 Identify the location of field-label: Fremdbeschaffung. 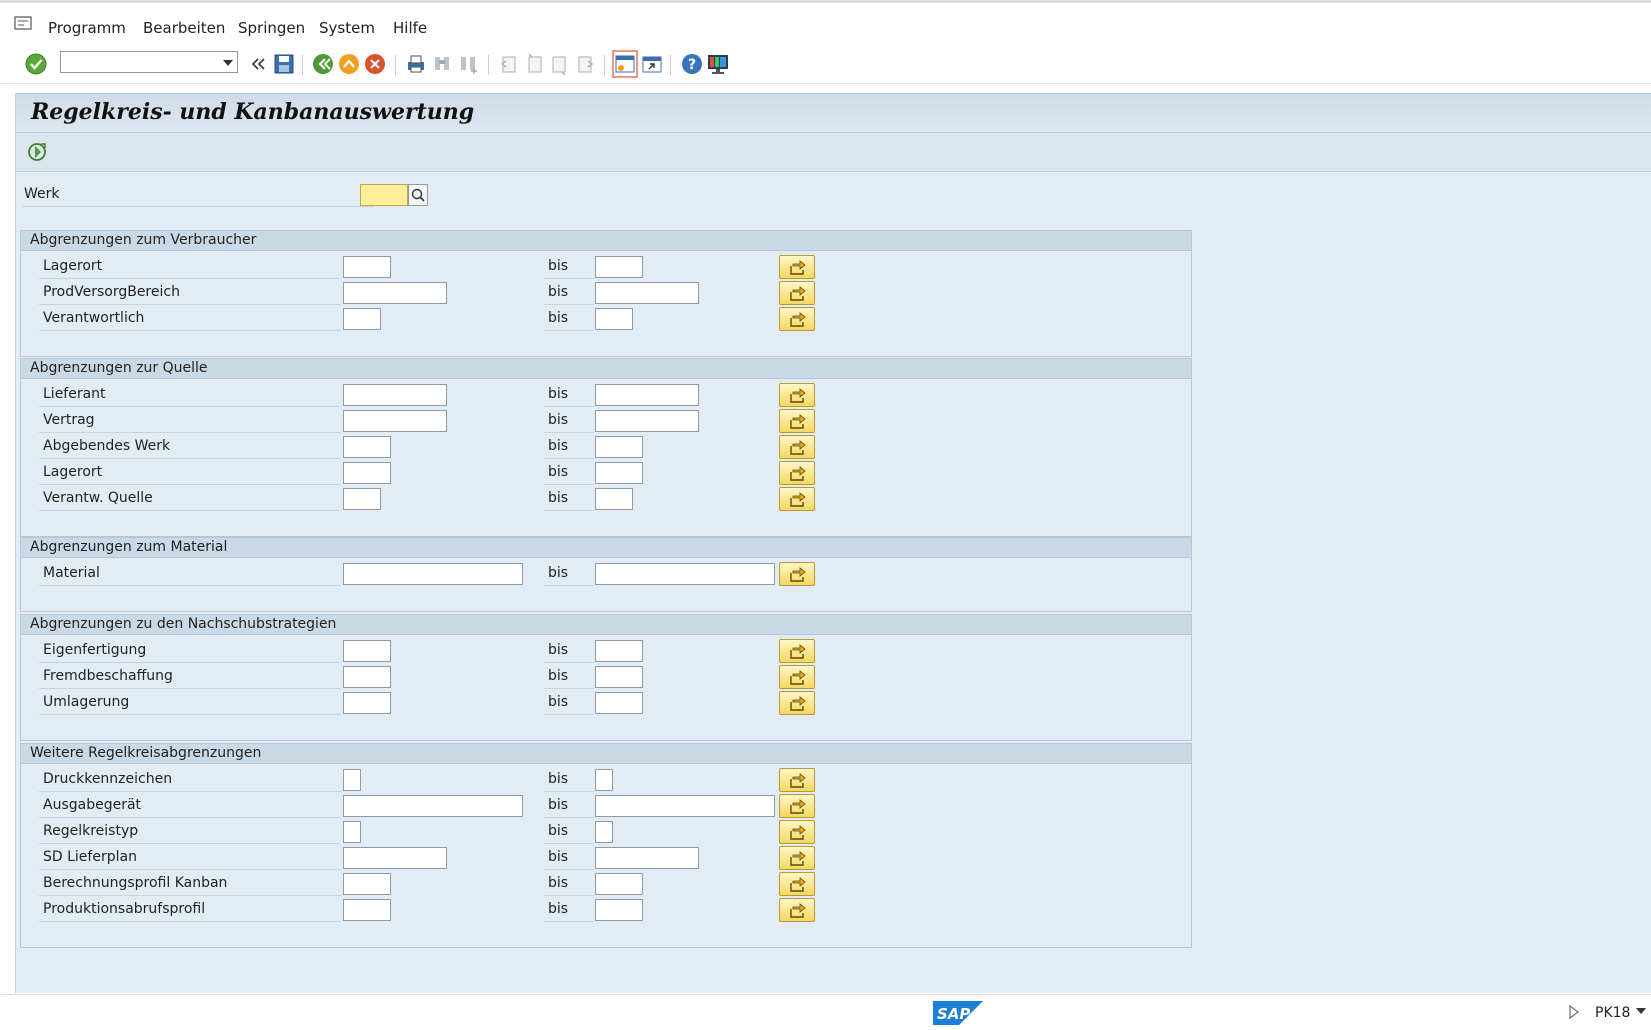
(108, 676).